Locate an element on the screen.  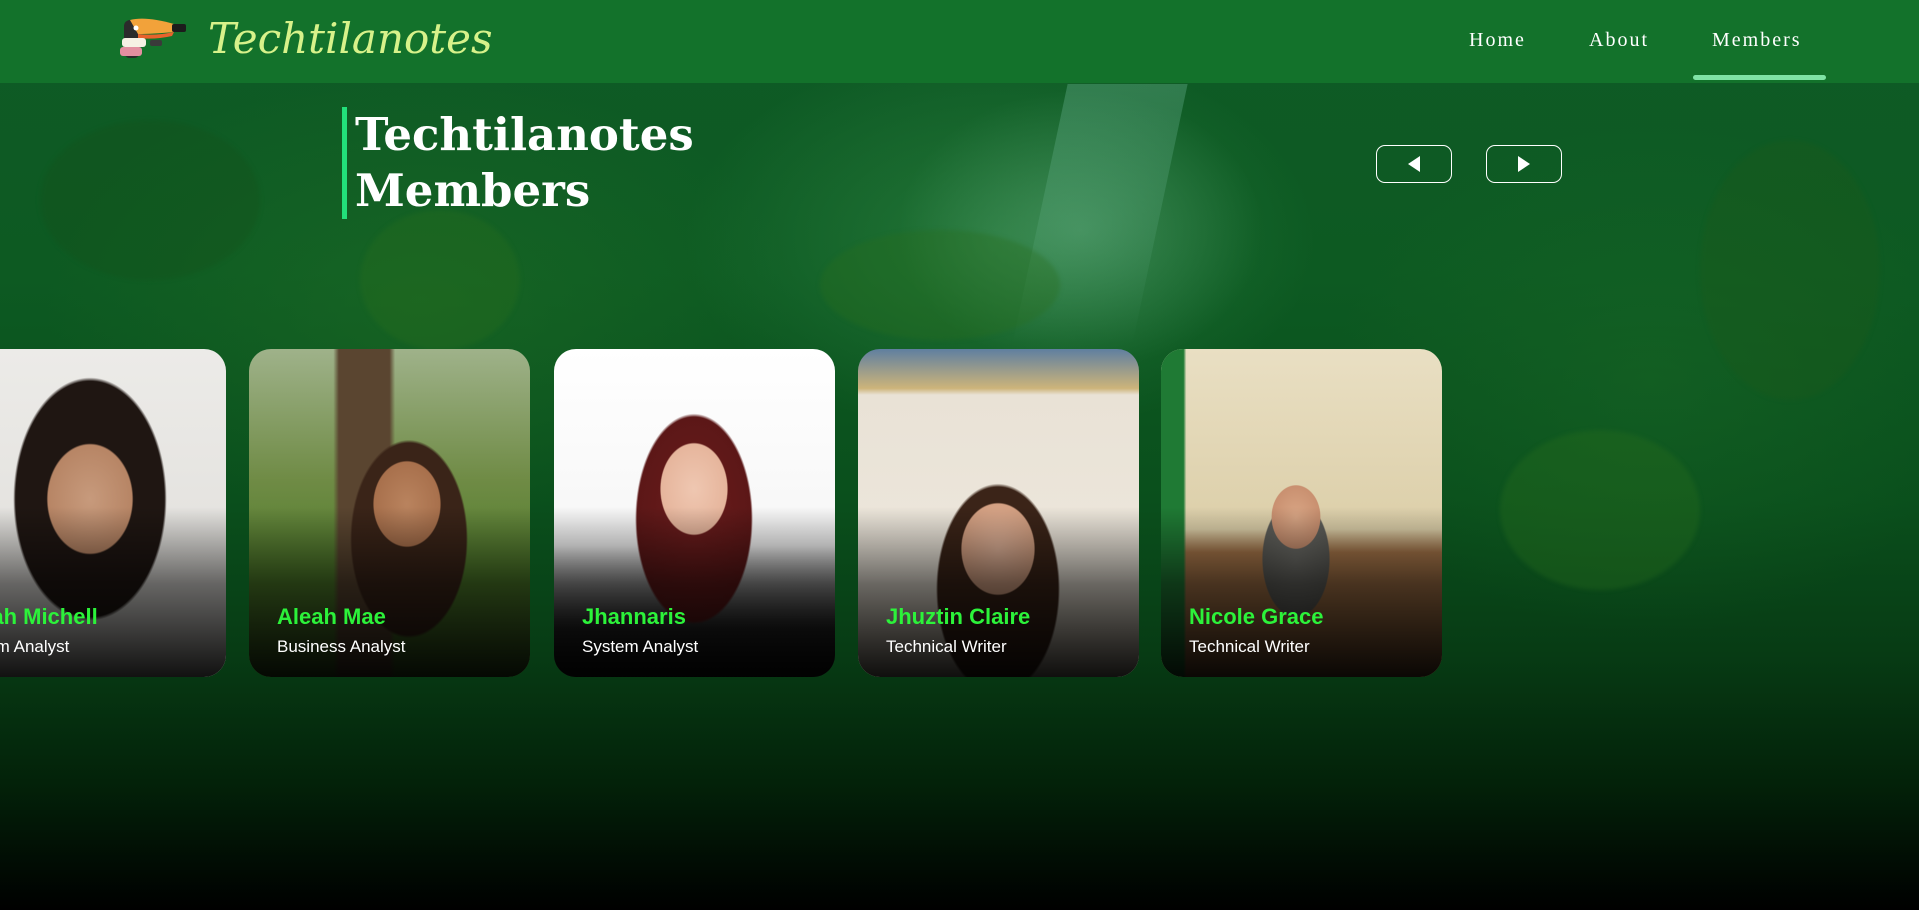
caret-left-icon is located at coordinates (1414, 164).